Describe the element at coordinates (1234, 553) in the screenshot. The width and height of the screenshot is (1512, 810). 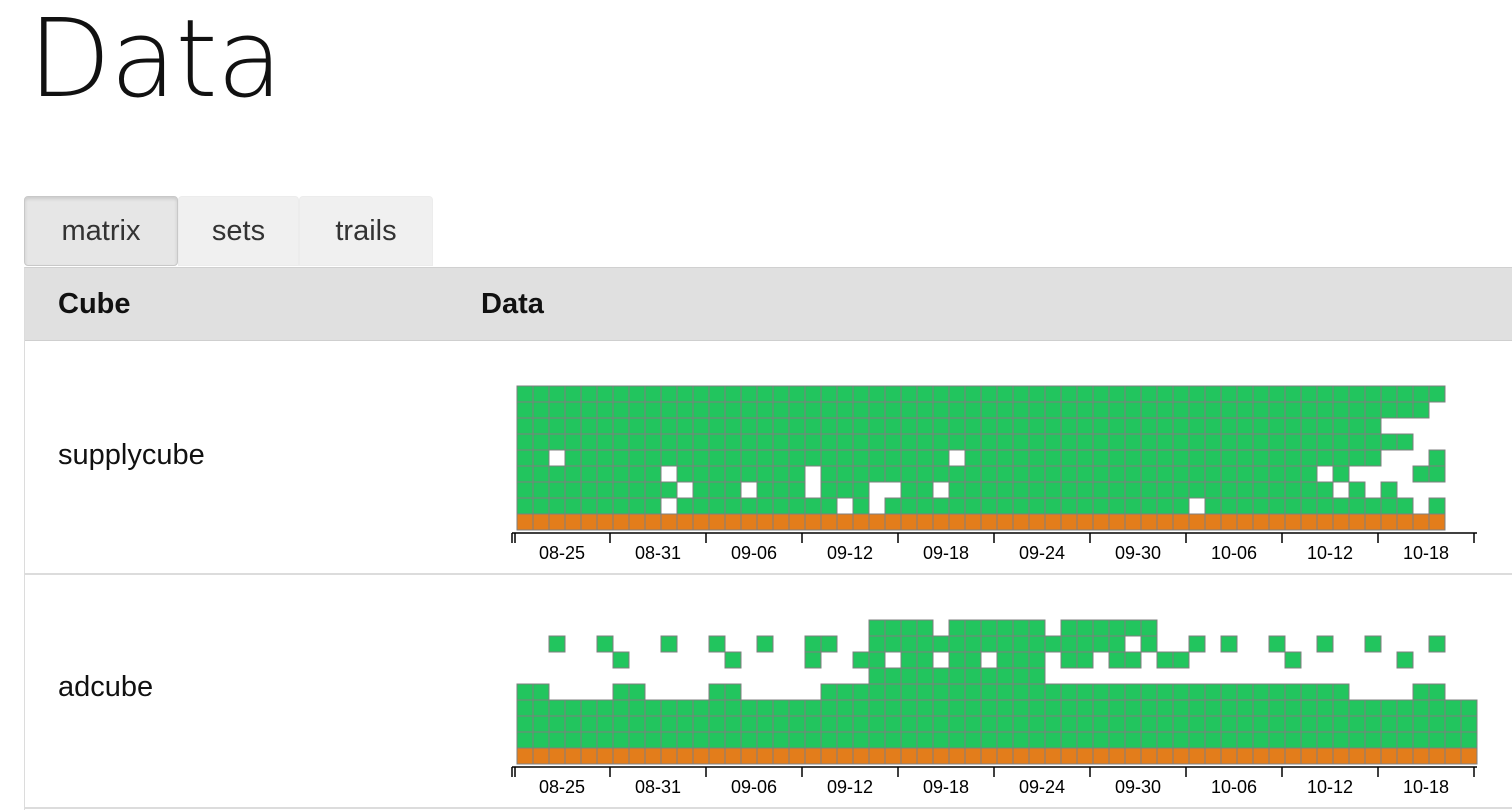
I see `x-tick-label: 10-06` at that location.